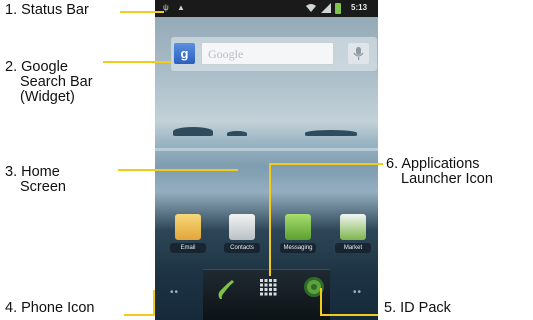  What do you see at coordinates (353, 248) in the screenshot?
I see `app-label: Market` at bounding box center [353, 248].